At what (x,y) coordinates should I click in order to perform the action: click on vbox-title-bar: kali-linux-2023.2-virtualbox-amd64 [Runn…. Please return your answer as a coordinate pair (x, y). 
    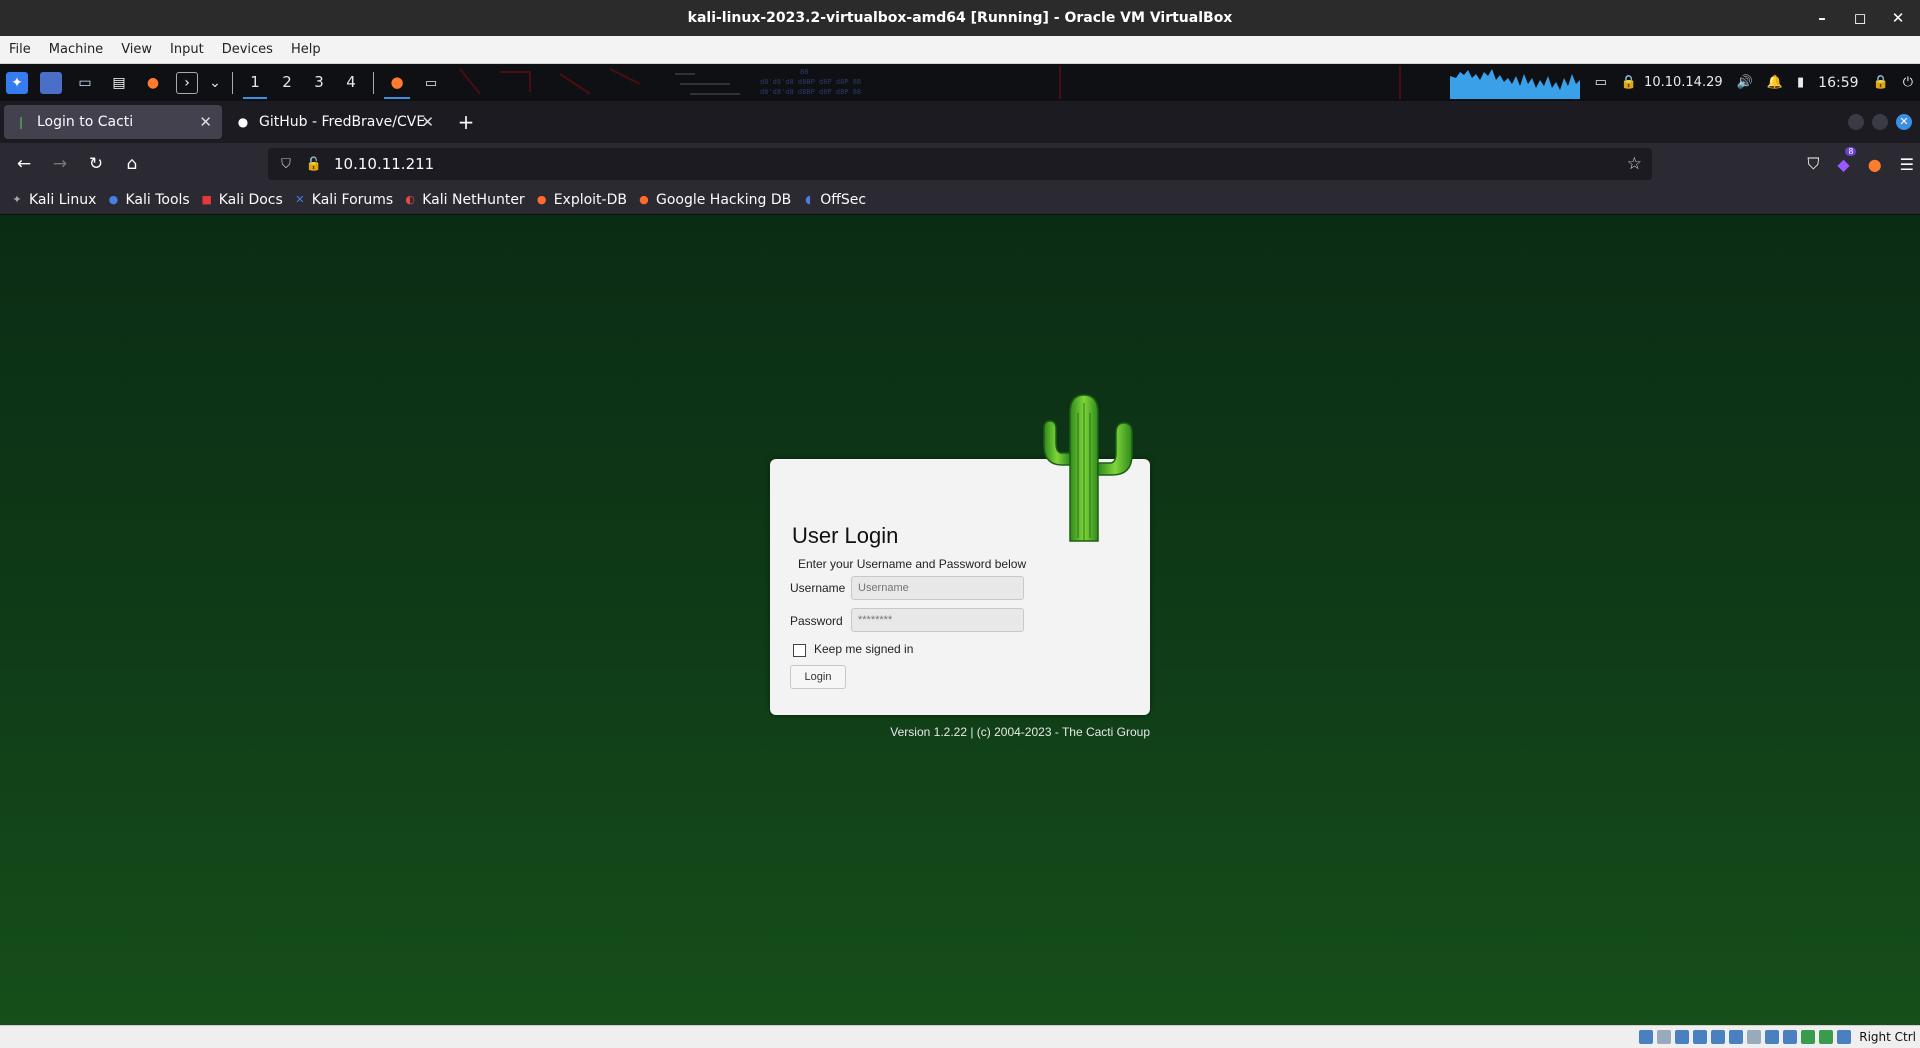
    Looking at the image, I should click on (960, 18).